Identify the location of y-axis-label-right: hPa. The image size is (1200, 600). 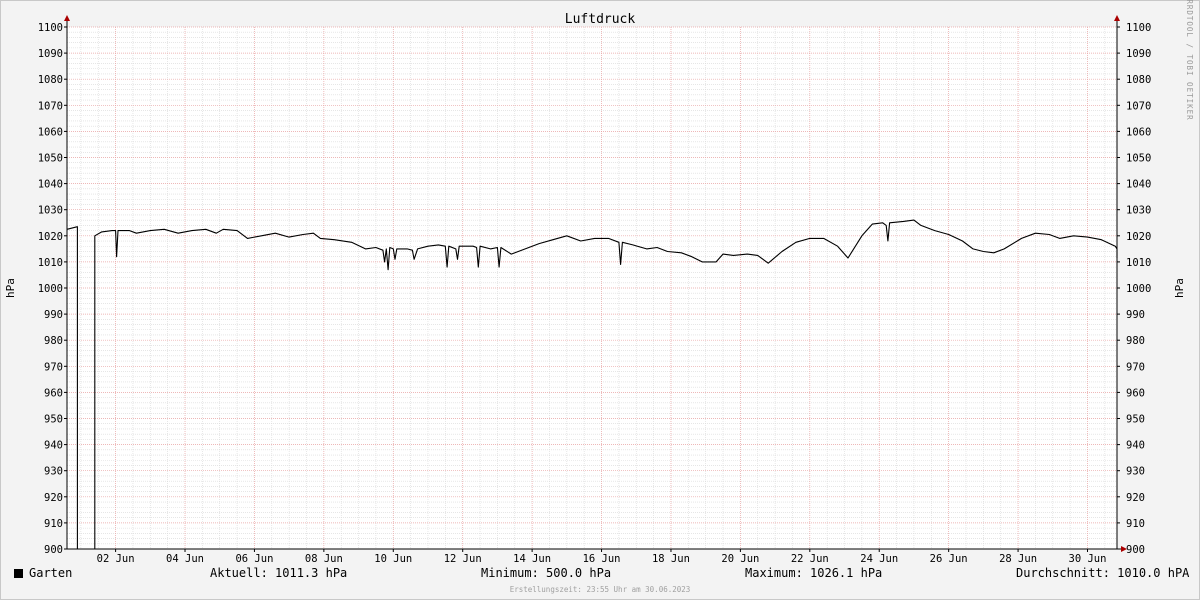
(1179, 288).